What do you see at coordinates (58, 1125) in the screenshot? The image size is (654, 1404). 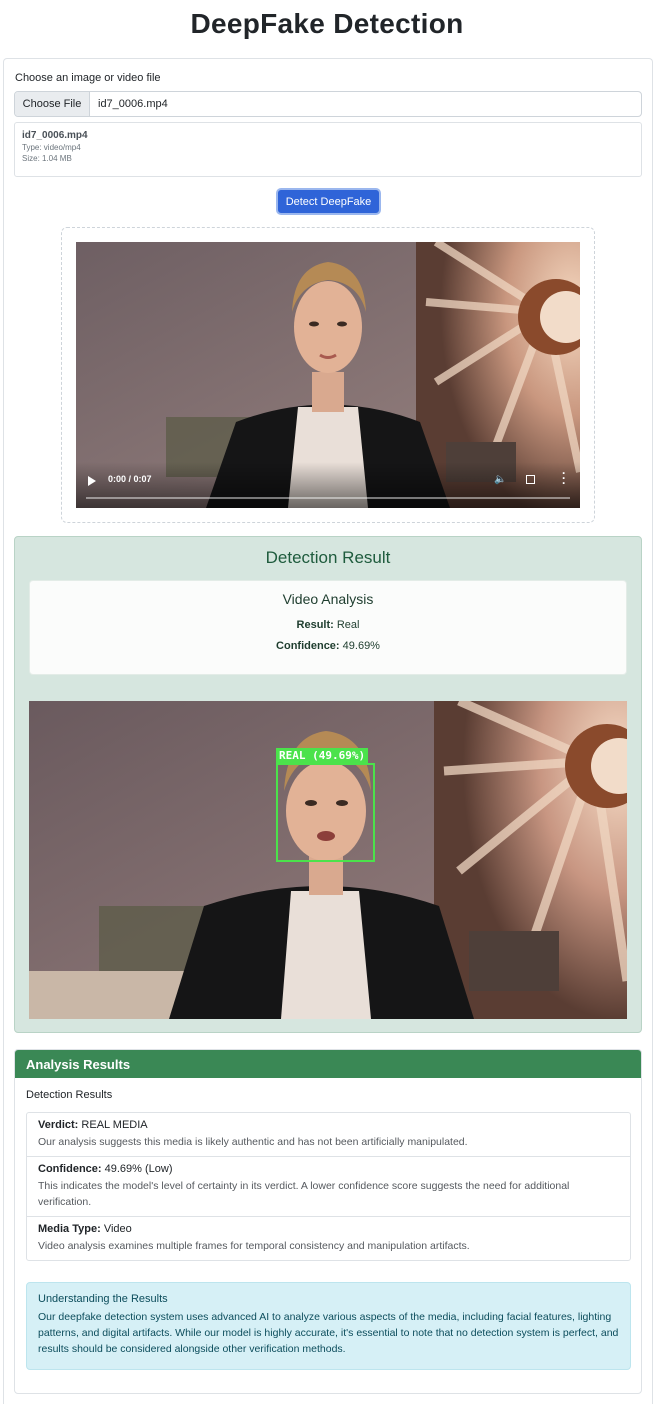 I see `verdict-label: Verdict:` at bounding box center [58, 1125].